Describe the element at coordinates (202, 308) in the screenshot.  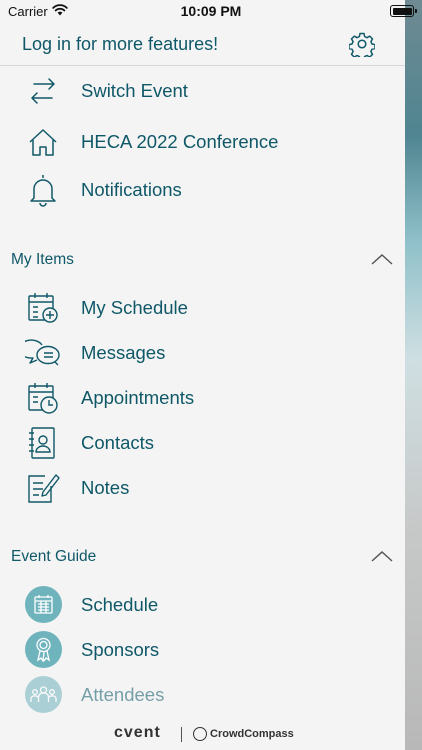
I see `menu-item-my-schedule: My Schedule` at that location.